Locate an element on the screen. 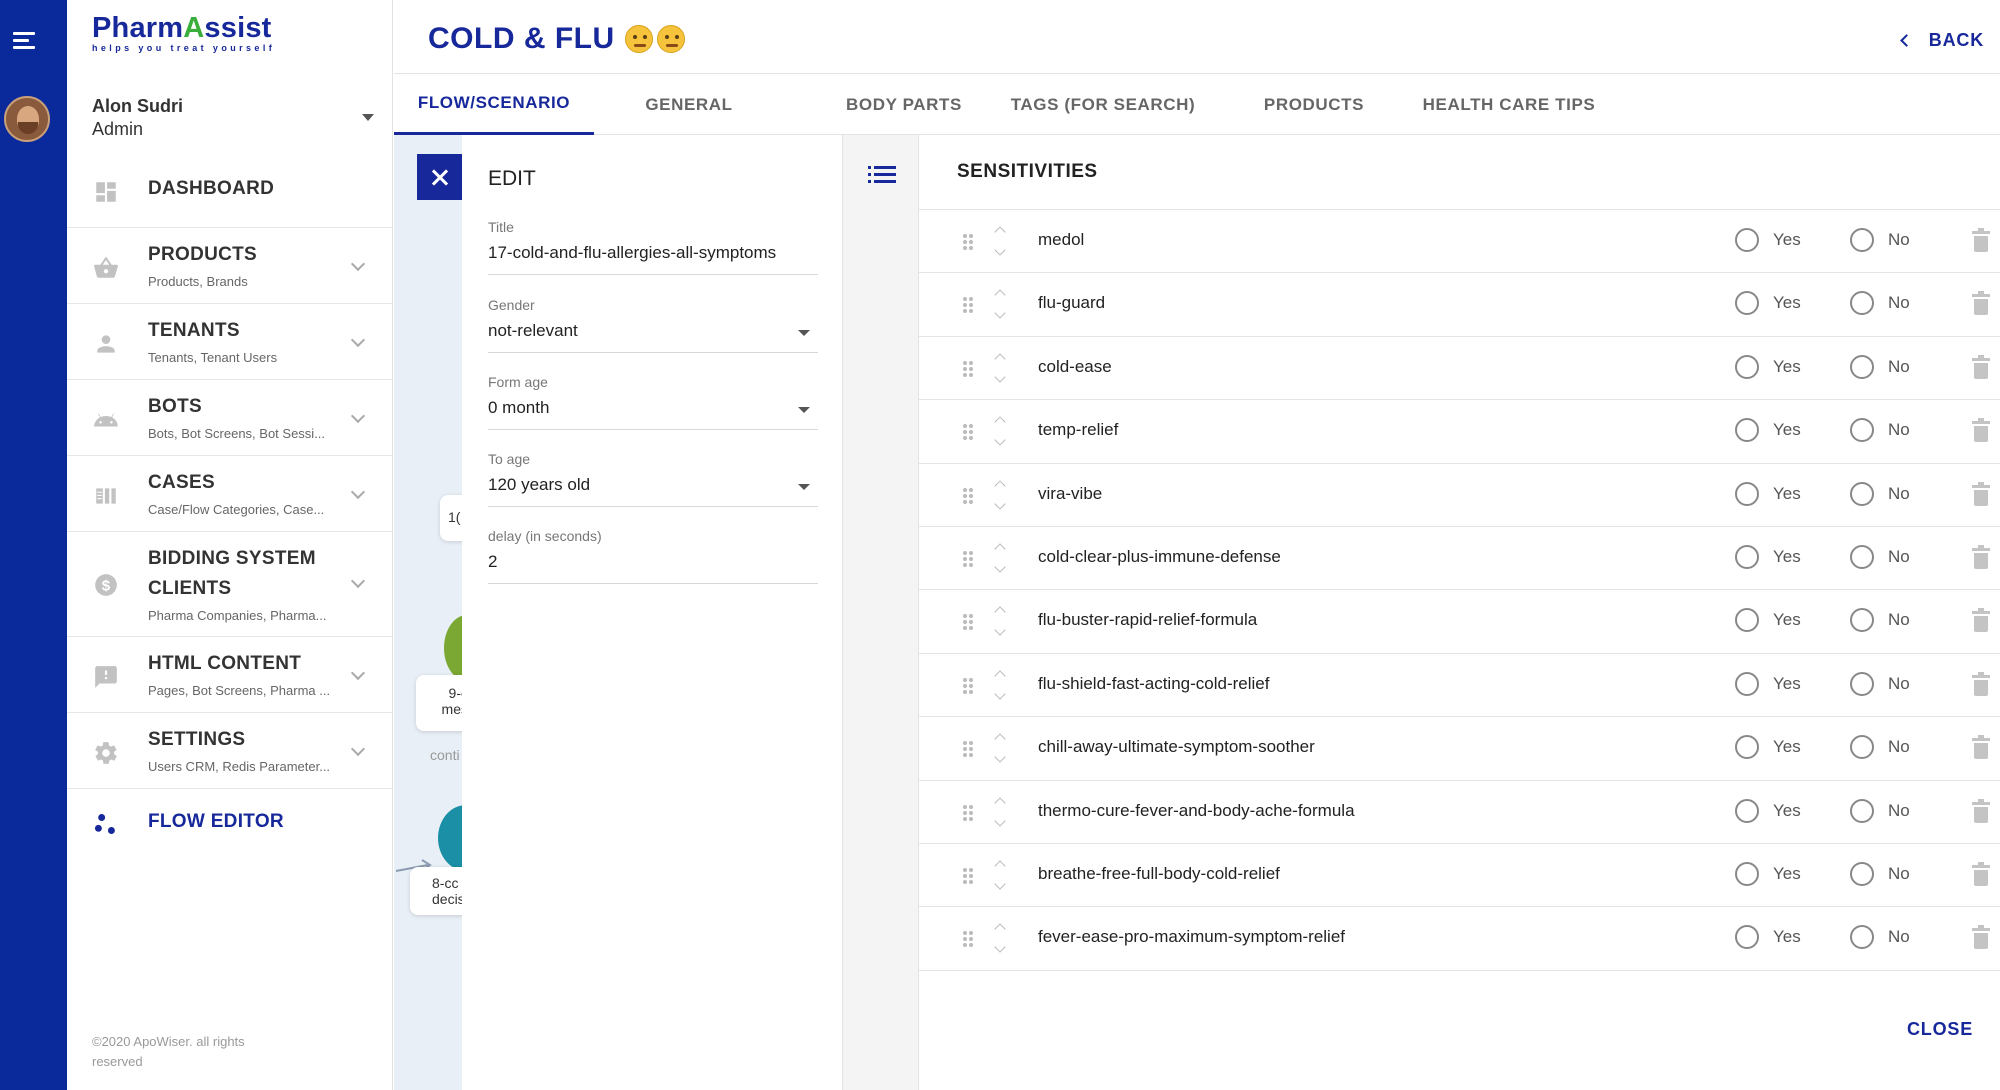 Image resolution: width=2000 pixels, height=1090 pixels. tab-flow-scenario: FLOW/SCENARIO is located at coordinates (494, 104).